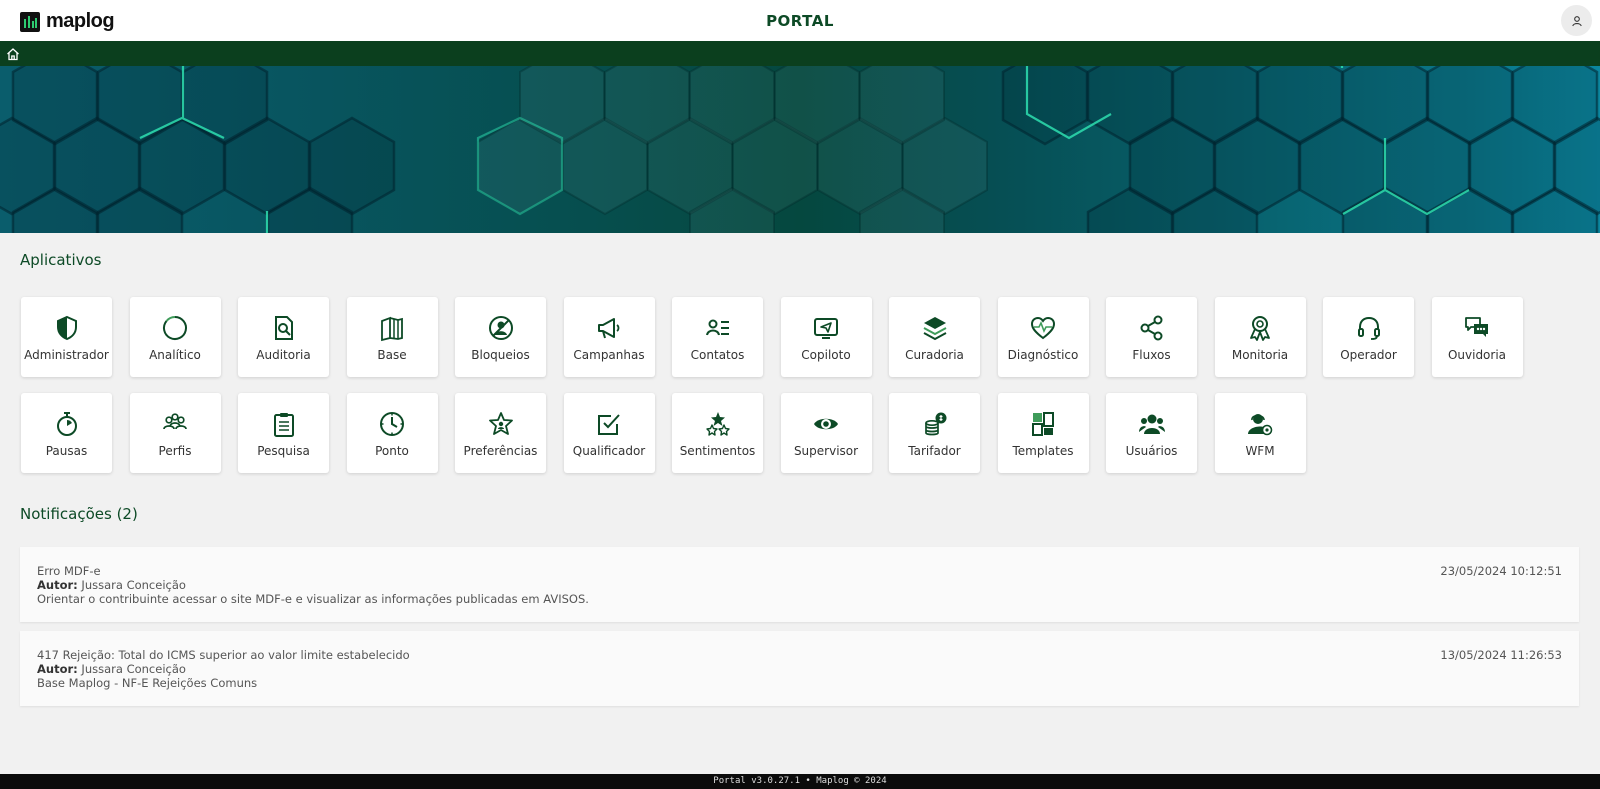  I want to click on app-tile-label: Curadoria, so click(934, 355).